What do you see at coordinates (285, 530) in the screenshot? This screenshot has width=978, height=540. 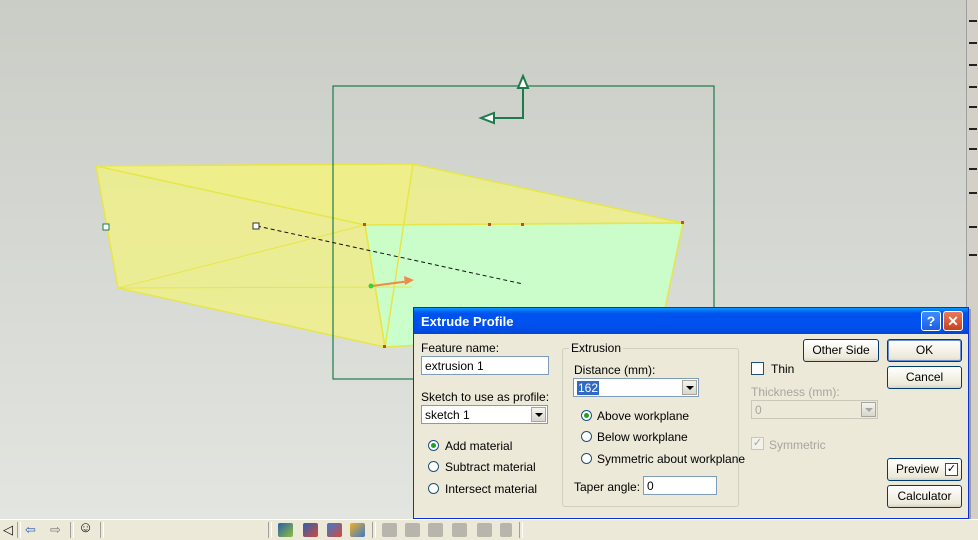 I see `extrude-tool-icon` at bounding box center [285, 530].